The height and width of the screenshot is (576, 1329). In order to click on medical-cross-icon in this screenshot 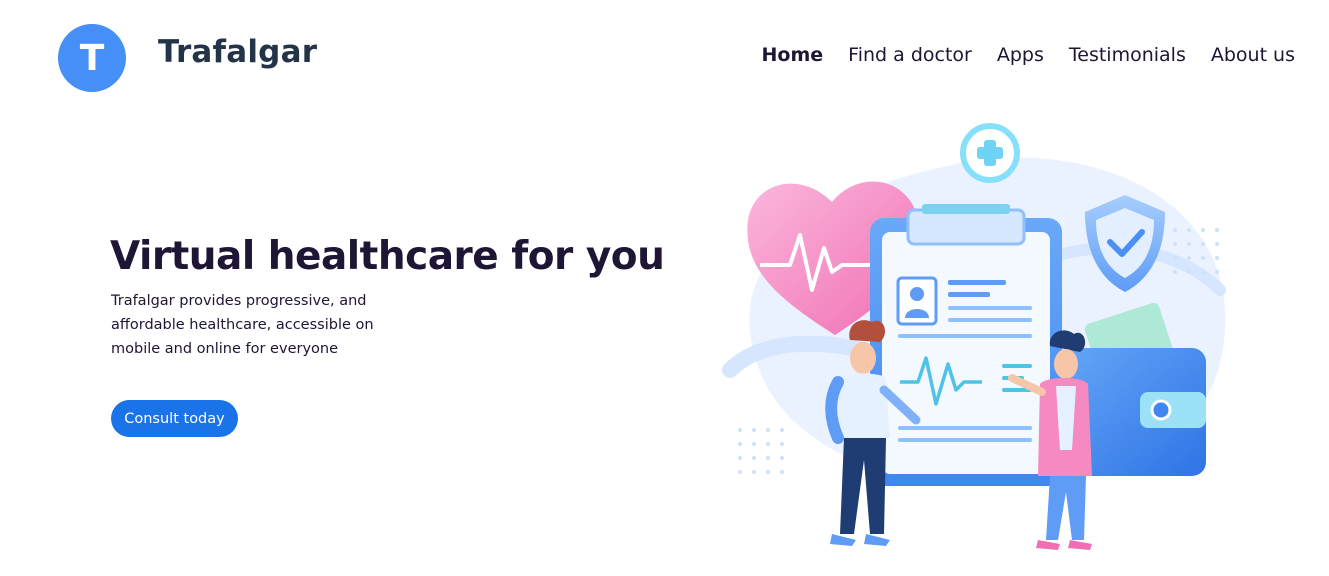, I will do `click(990, 153)`.